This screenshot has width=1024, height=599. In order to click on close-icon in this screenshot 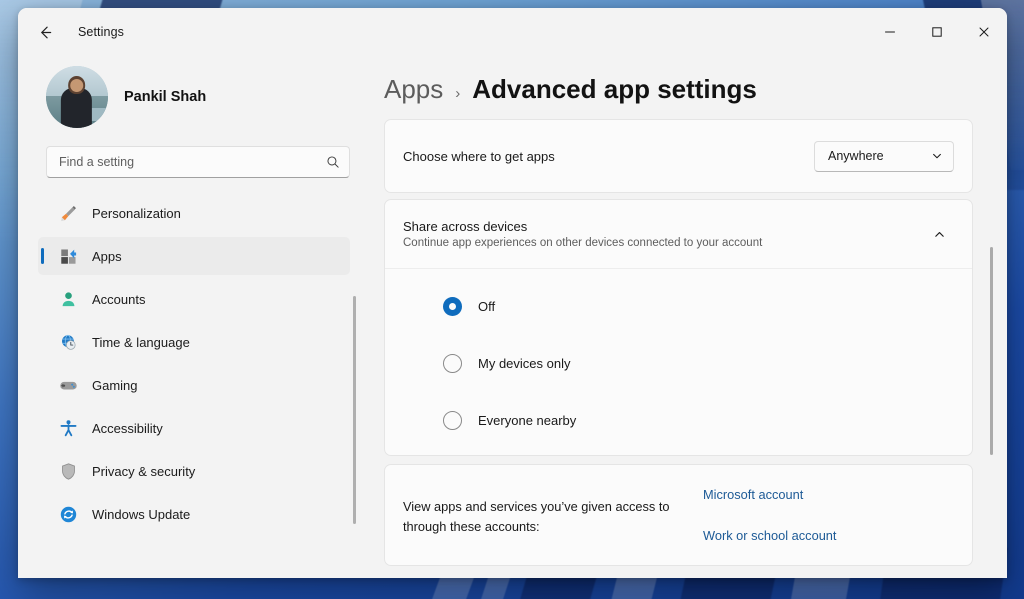, I will do `click(983, 32)`.